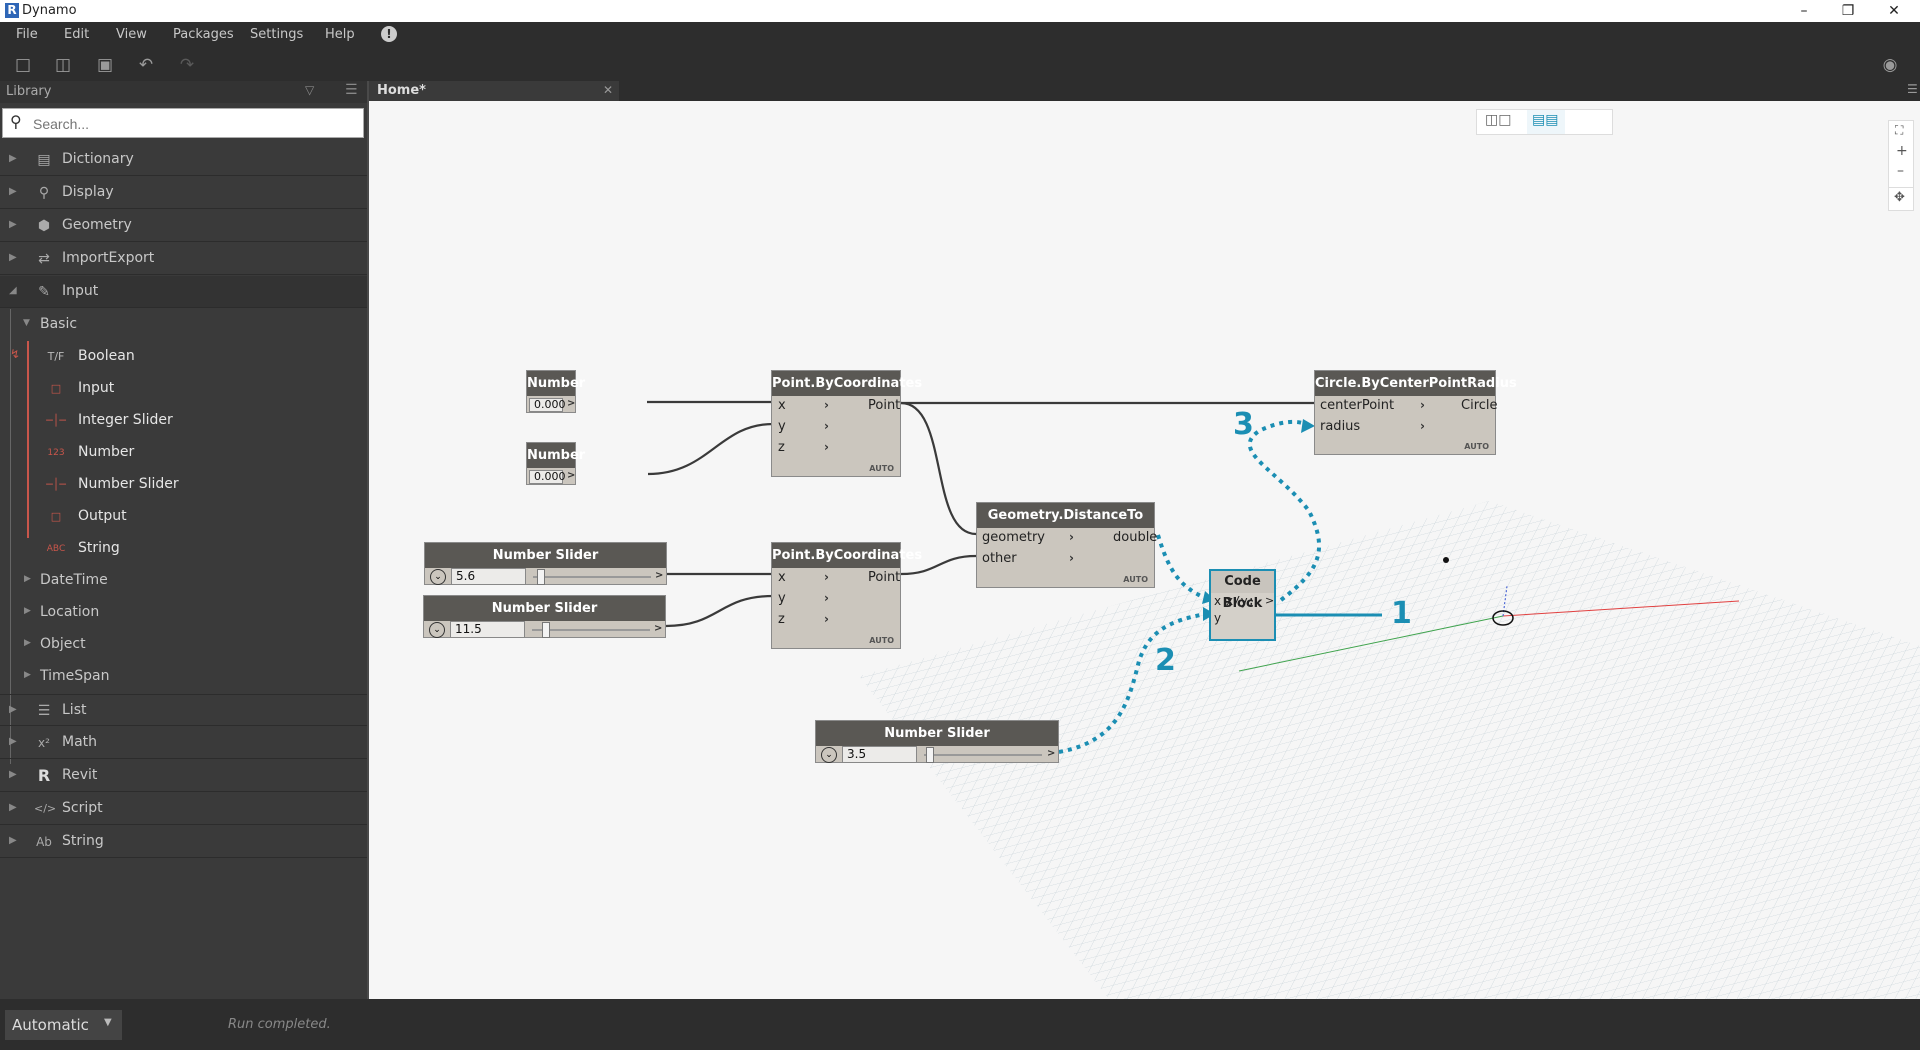 The image size is (1920, 1050). What do you see at coordinates (203, 34) in the screenshot?
I see `menu-packages: Packages` at bounding box center [203, 34].